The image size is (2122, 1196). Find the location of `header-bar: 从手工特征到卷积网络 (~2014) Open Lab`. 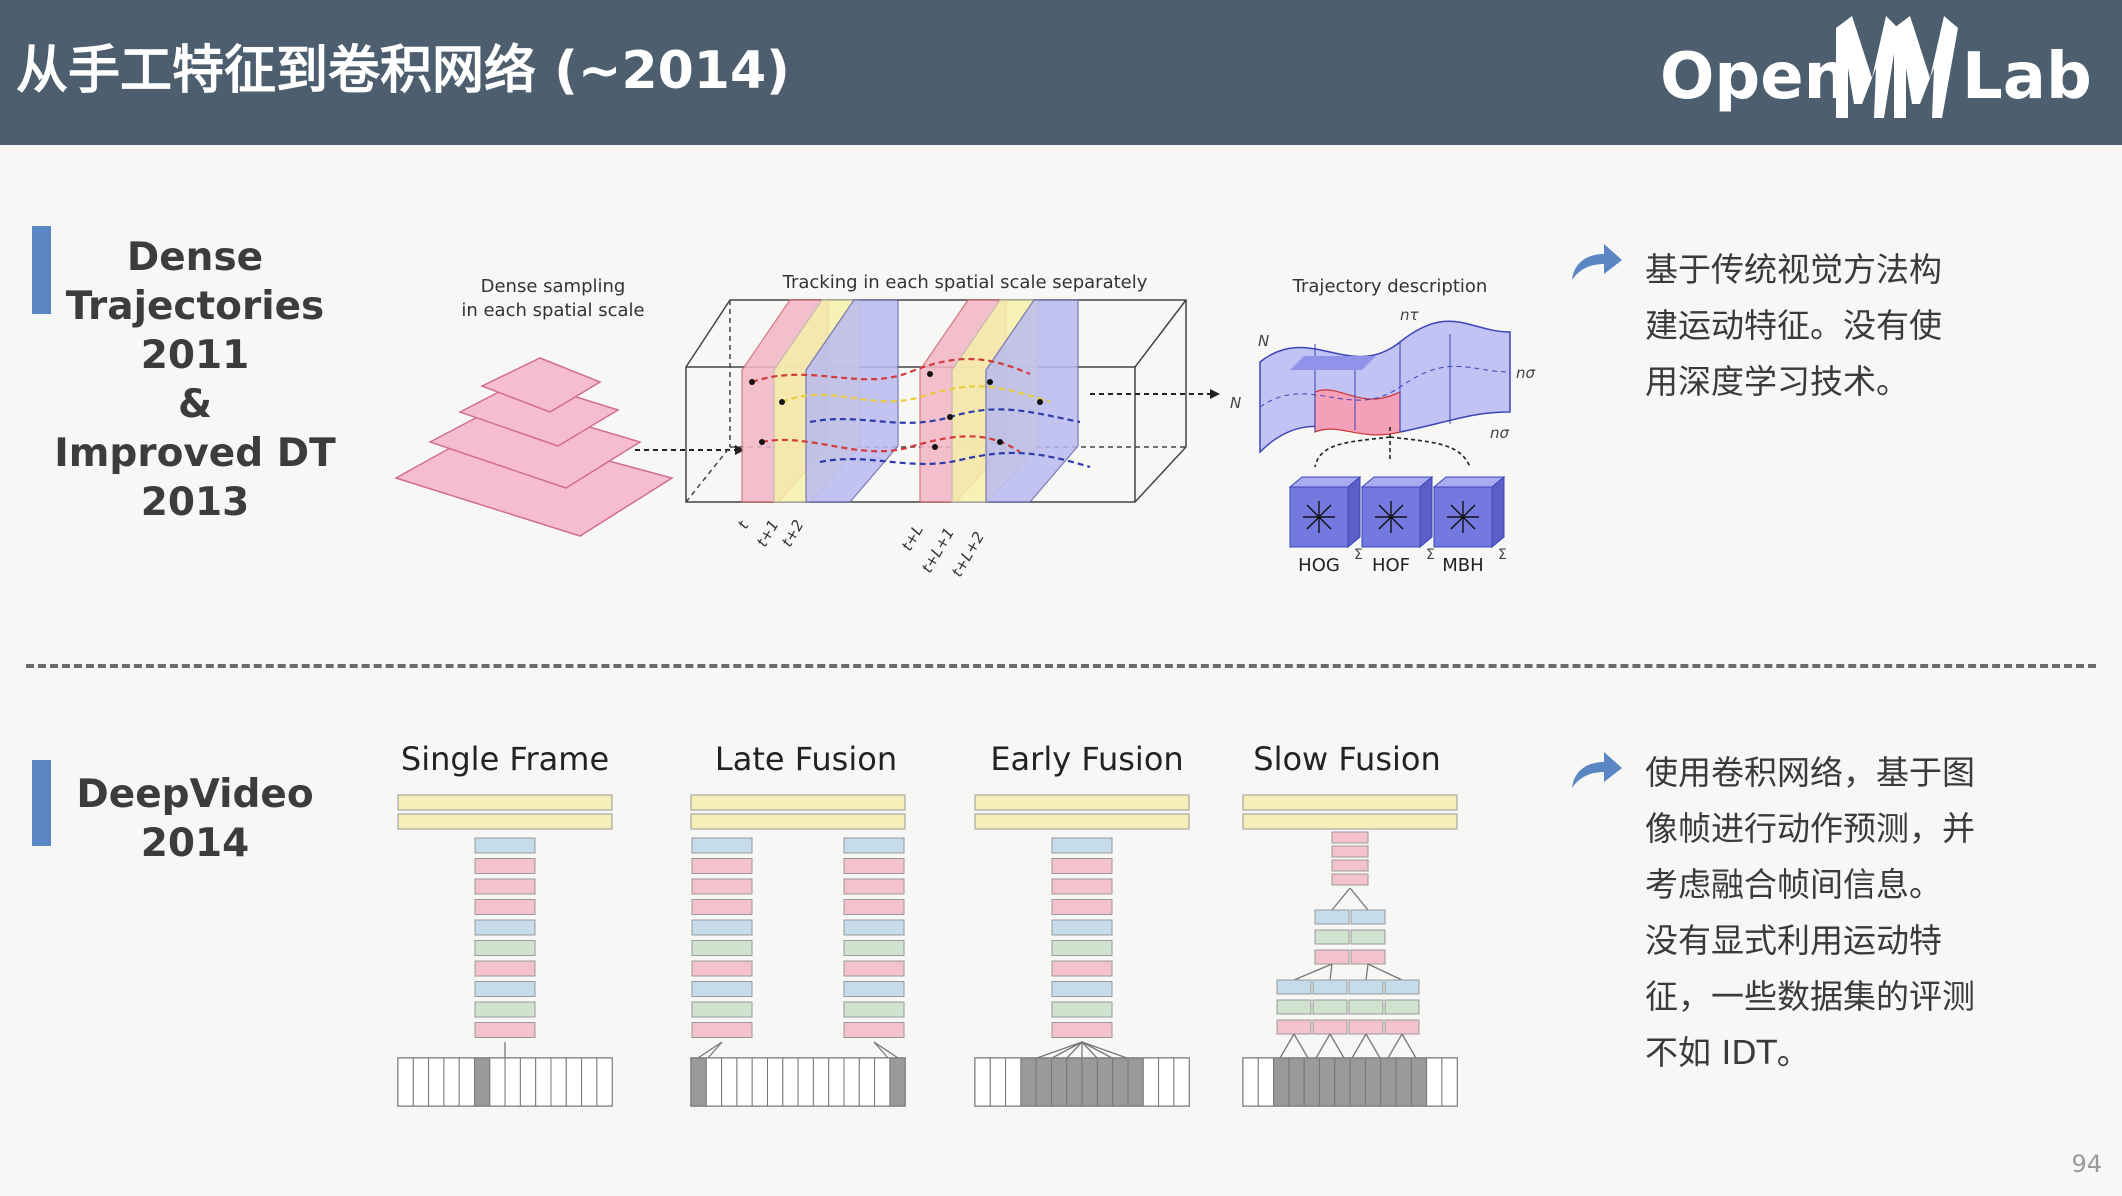

header-bar: 从手工特征到卷积网络 (~2014) Open Lab is located at coordinates (1061, 72).